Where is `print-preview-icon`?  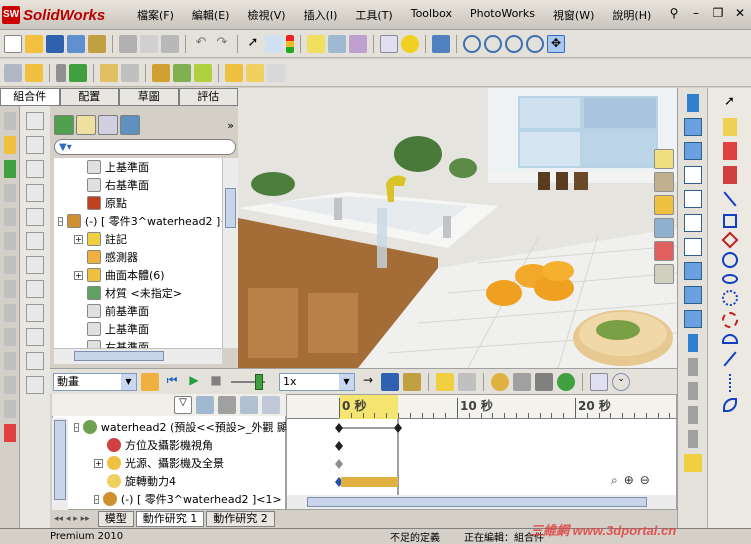 print-preview-icon is located at coordinates (149, 43).